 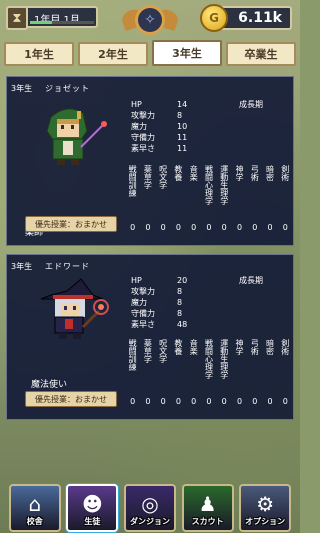 I want to click on nav-scout: ♟ スカウト, so click(x=207, y=508).